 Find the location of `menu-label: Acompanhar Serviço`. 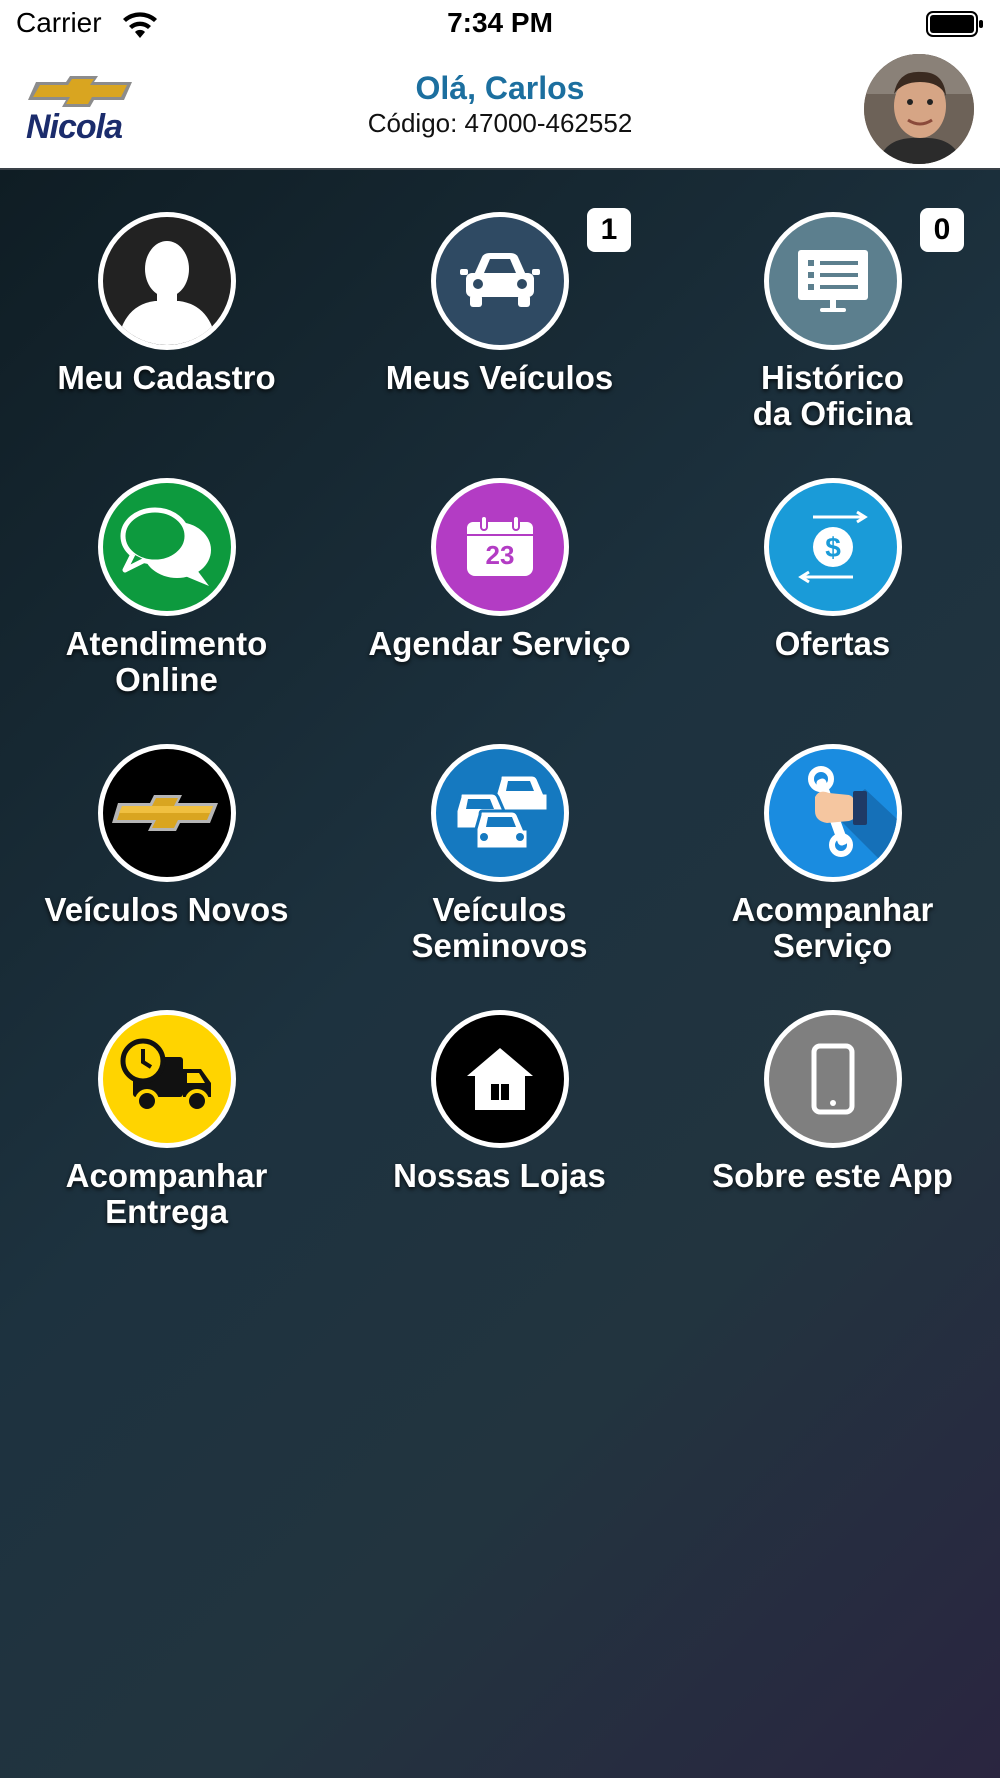

menu-label: Acompanhar Serviço is located at coordinates (832, 927).